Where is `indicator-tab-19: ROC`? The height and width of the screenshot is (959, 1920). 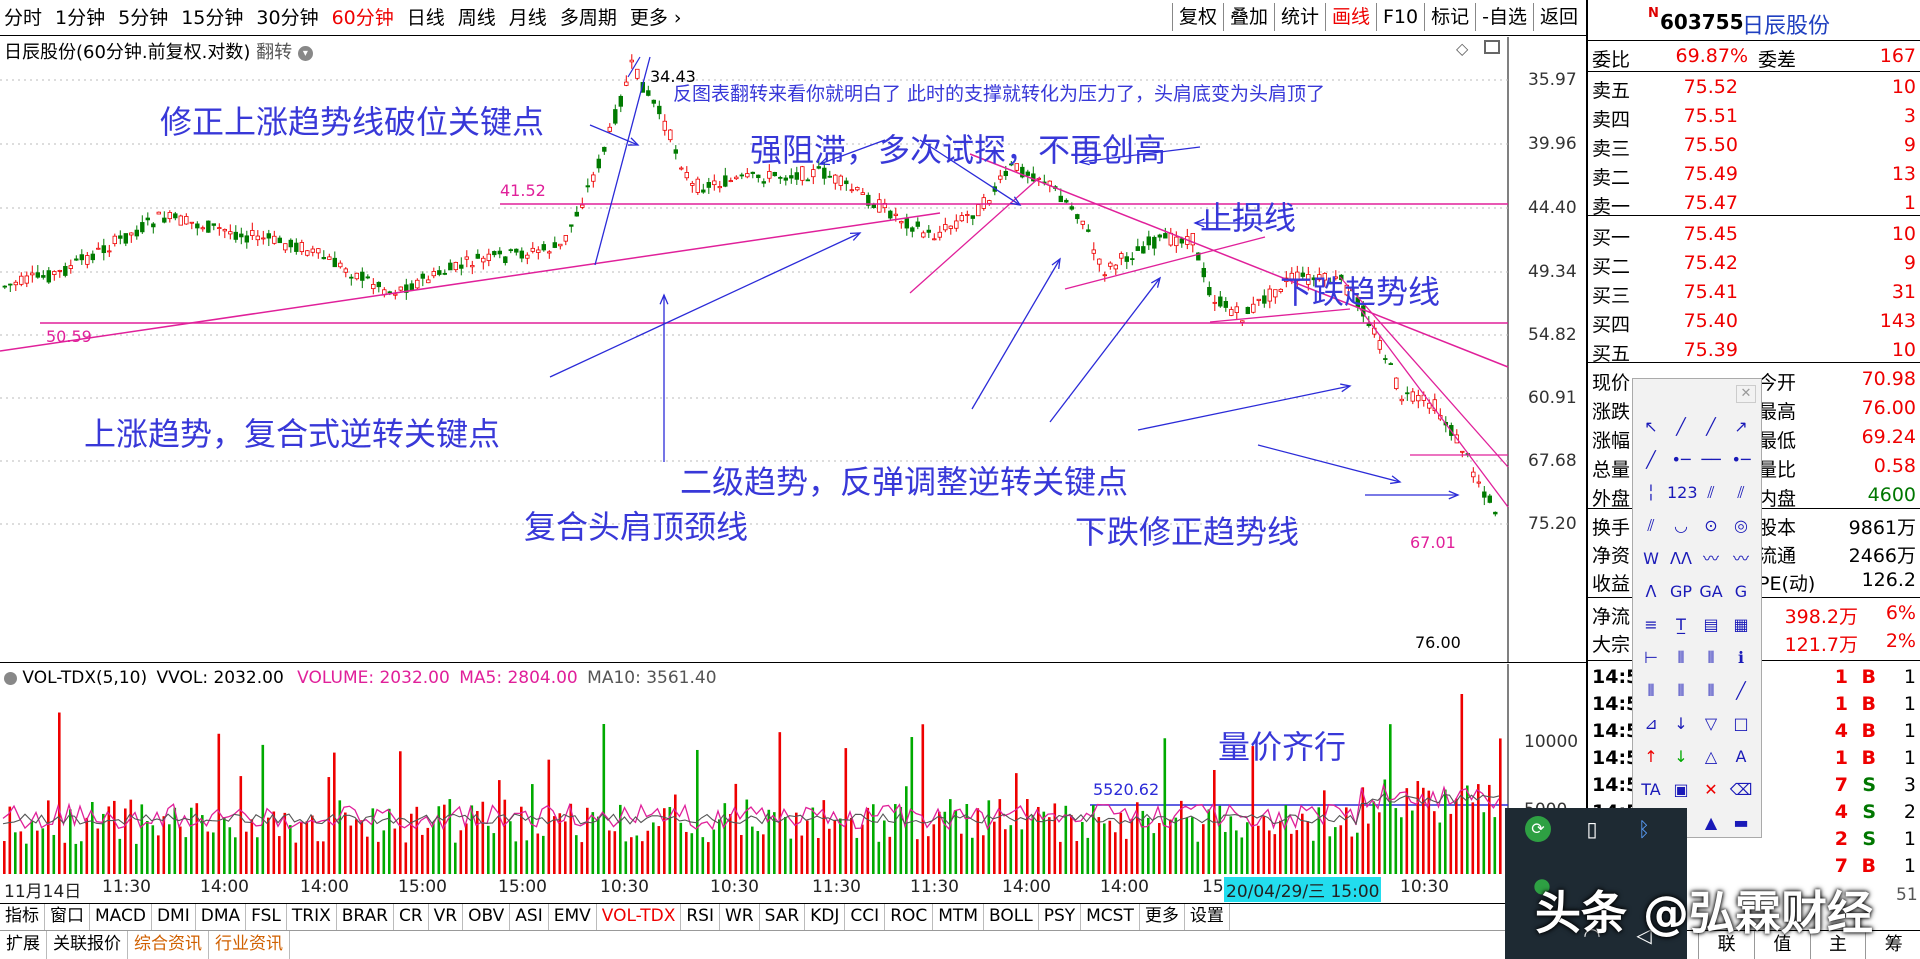 indicator-tab-19: ROC is located at coordinates (909, 917).